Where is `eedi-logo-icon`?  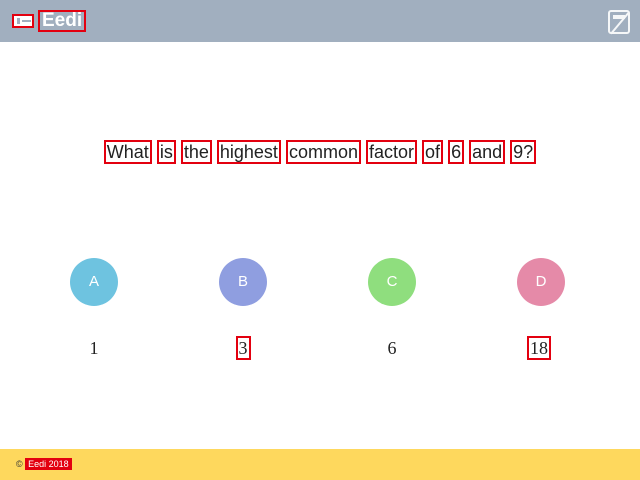 eedi-logo-icon is located at coordinates (23, 21).